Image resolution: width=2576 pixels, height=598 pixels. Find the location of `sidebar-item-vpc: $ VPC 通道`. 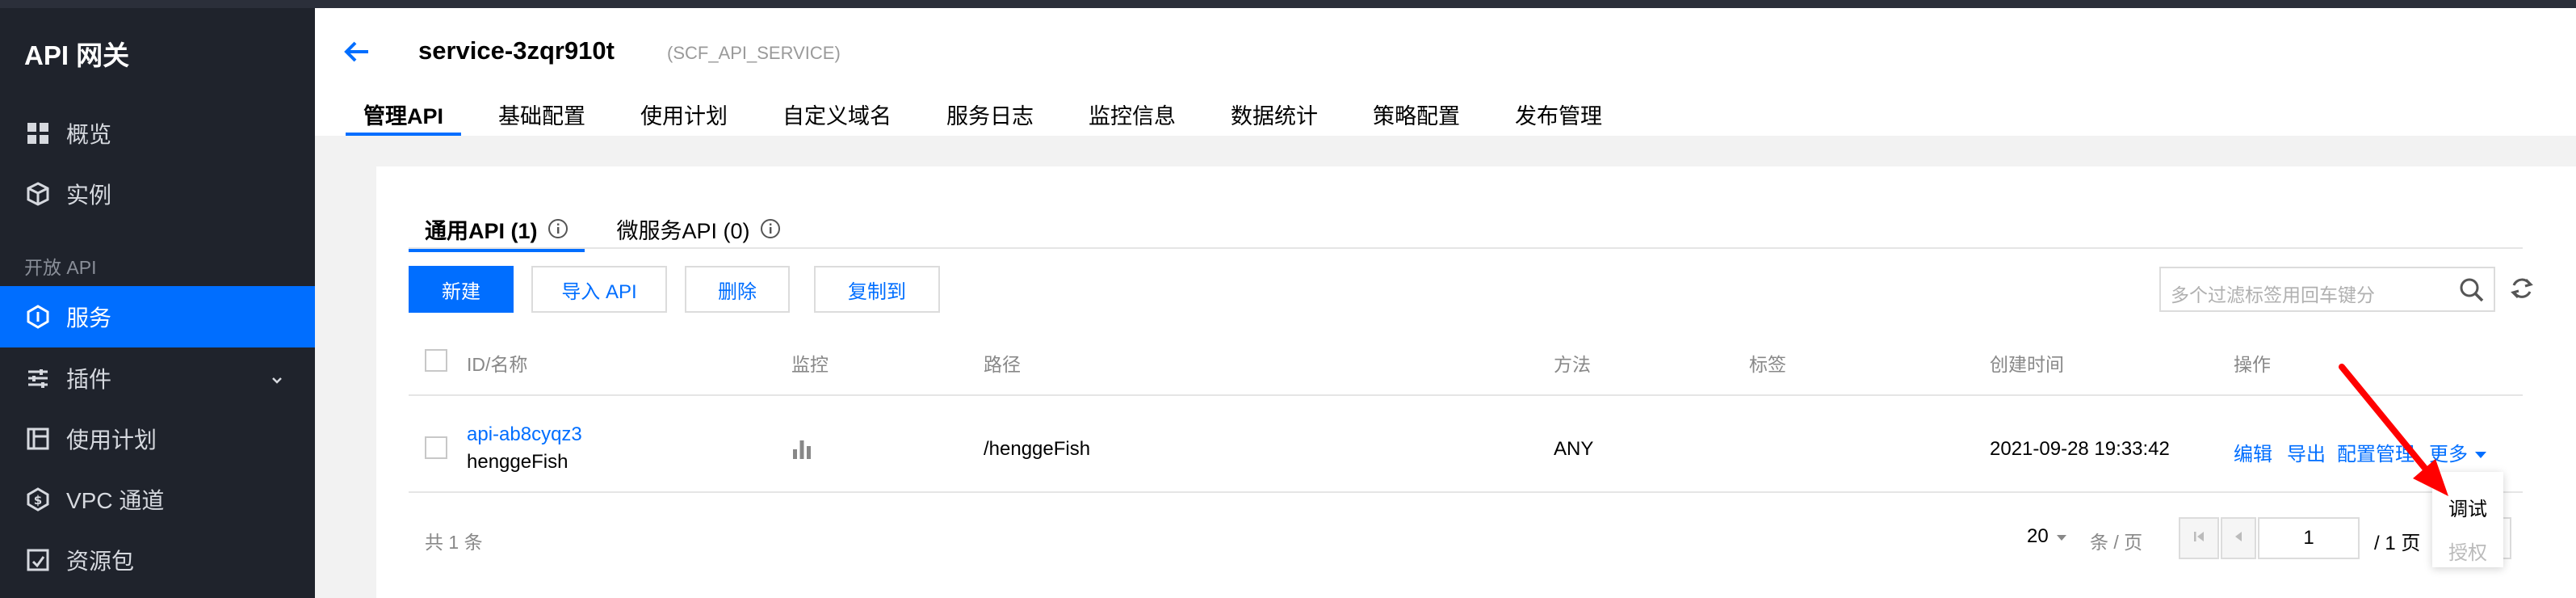

sidebar-item-vpc: $ VPC 通道 is located at coordinates (157, 499).